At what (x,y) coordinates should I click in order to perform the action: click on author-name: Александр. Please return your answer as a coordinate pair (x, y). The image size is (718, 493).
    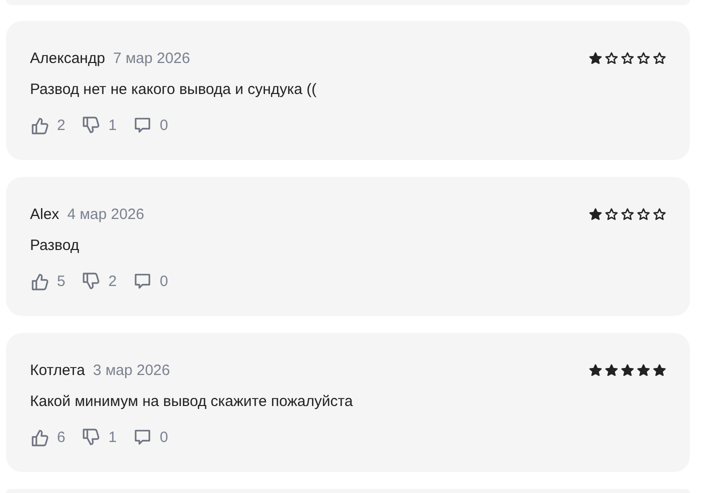
    Looking at the image, I should click on (68, 58).